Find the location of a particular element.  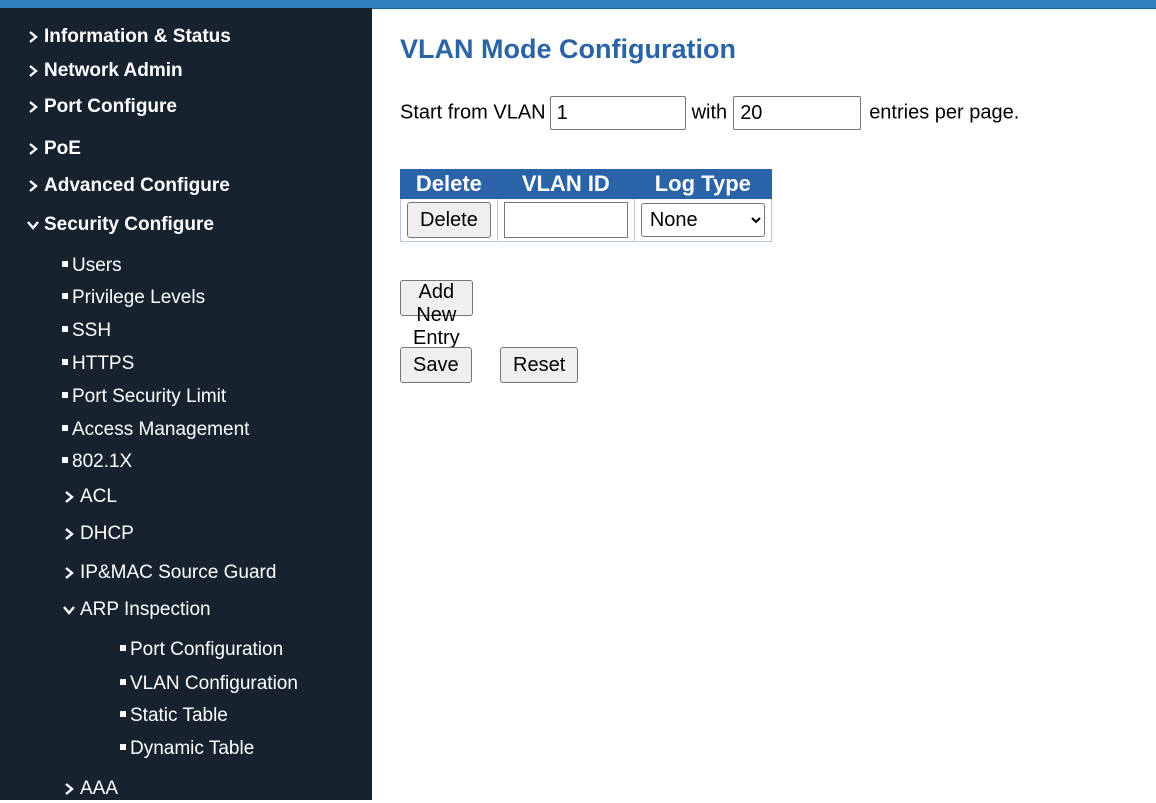

column-header-log-type: Log Type is located at coordinates (702, 184).